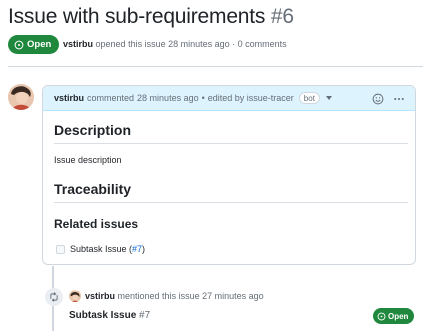 Image resolution: width=423 pixels, height=331 pixels. What do you see at coordinates (190, 296) in the screenshot?
I see `event-text: mentioned this issue 27 minutes ago` at bounding box center [190, 296].